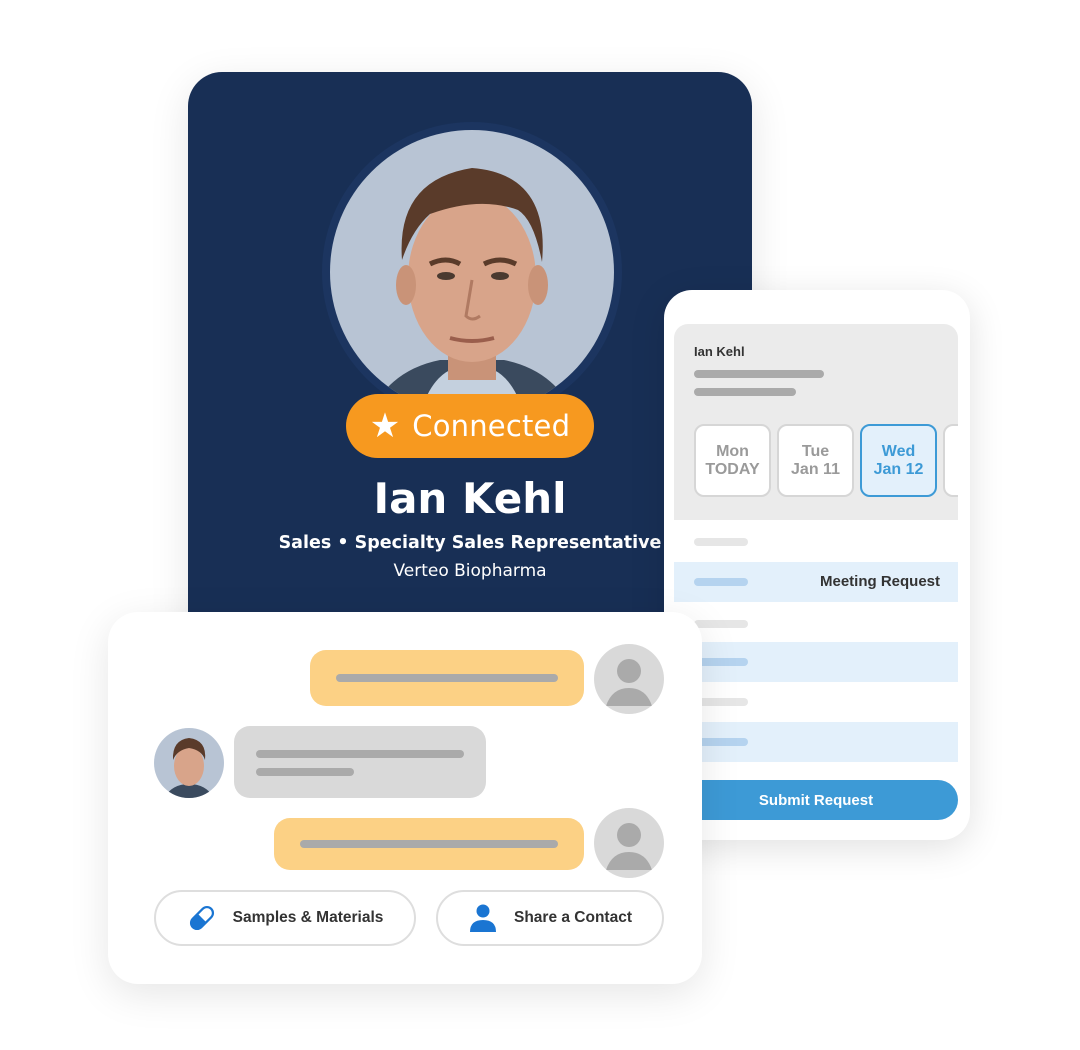 This screenshot has width=1080, height=1050. I want to click on star-icon: ★, so click(385, 426).